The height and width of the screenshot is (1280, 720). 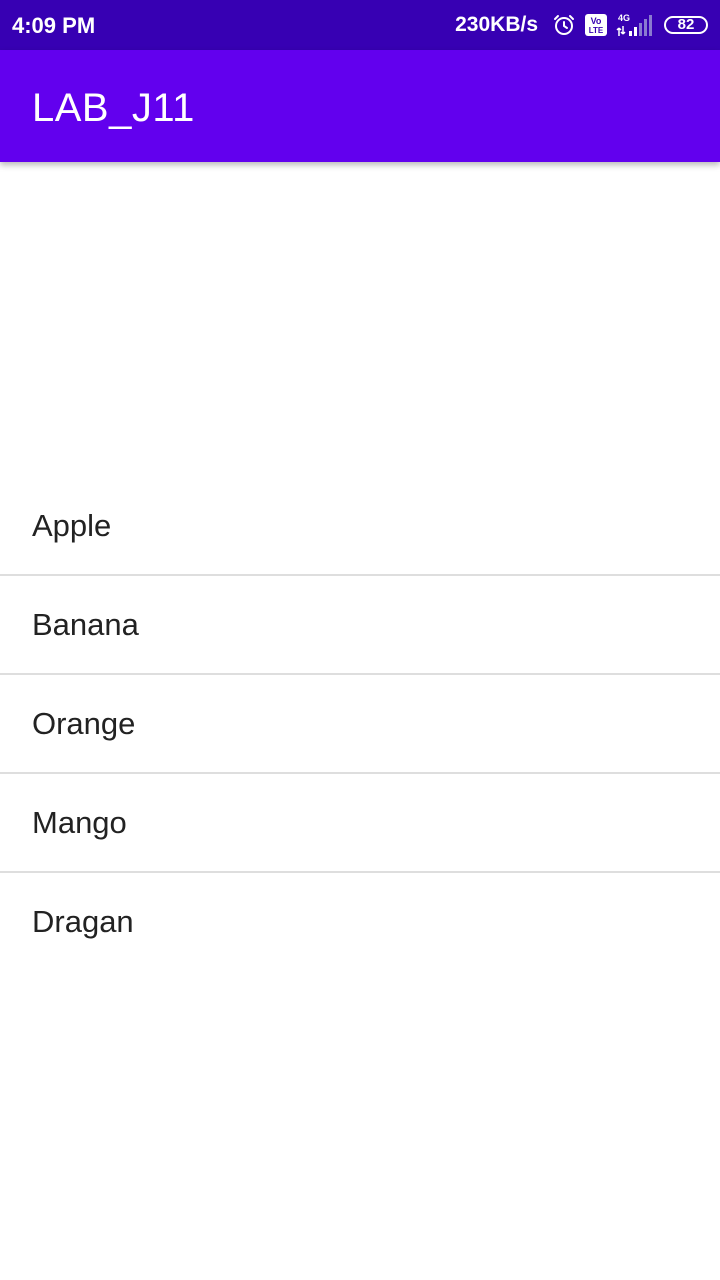 What do you see at coordinates (360, 526) in the screenshot?
I see `list-item-apple: Apple` at bounding box center [360, 526].